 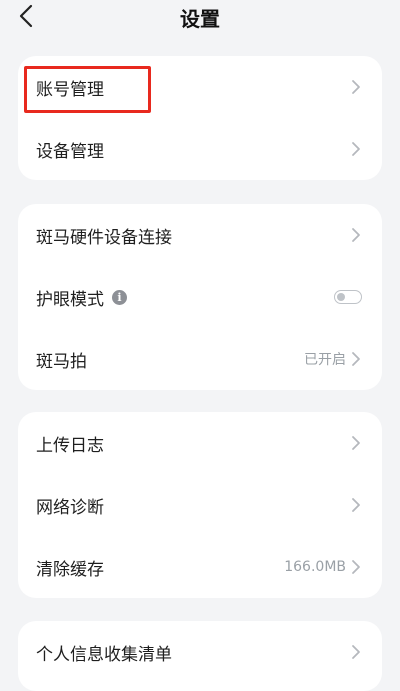 I want to click on page-title: 设置, so click(x=200, y=19).